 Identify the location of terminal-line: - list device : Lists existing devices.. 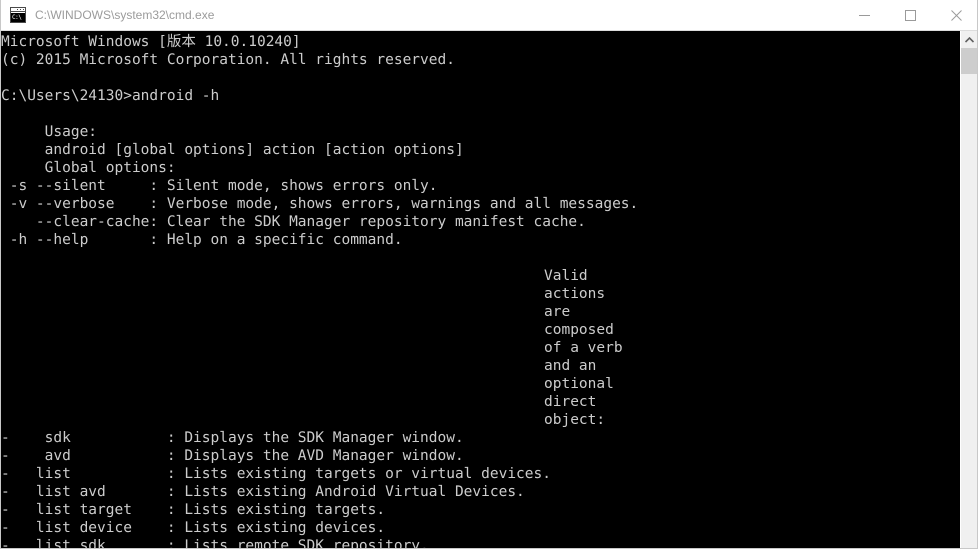
(193, 528).